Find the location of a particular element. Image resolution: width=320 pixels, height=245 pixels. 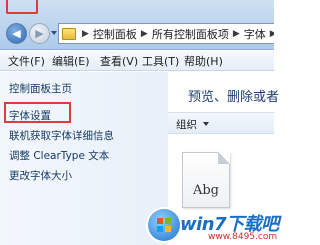

menu-help: 帮助(H) is located at coordinates (203, 61).